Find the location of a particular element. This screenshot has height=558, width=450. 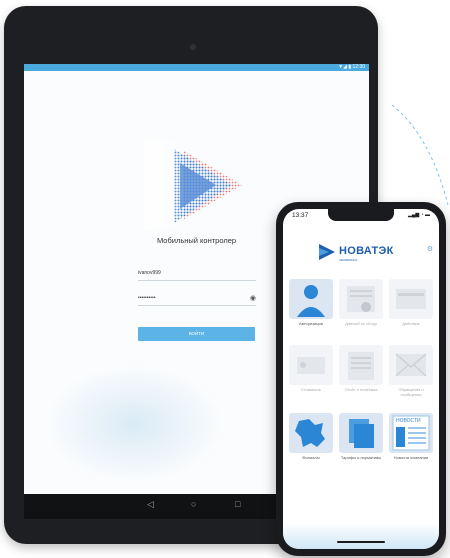

tile-branches: Филиалы is located at coordinates (311, 436).